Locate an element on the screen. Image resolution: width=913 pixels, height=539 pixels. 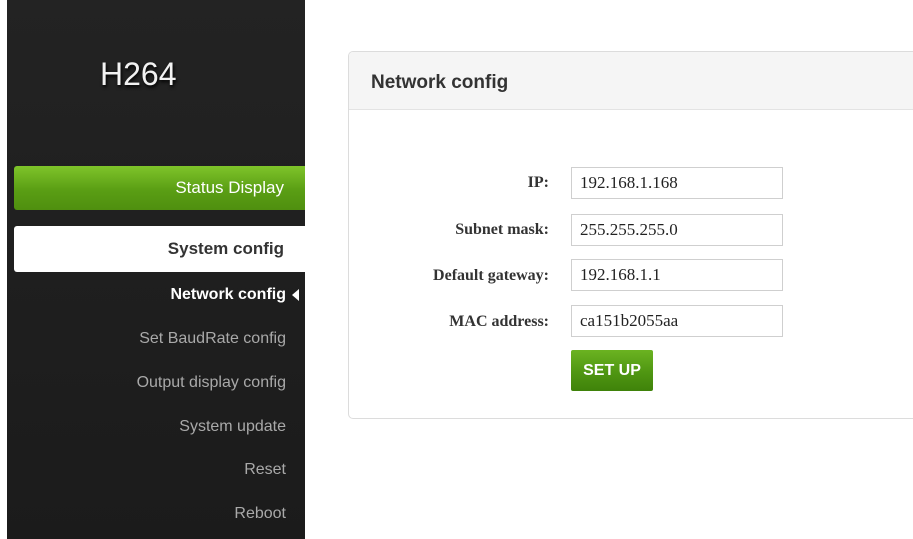
active-caret-icon is located at coordinates (295, 295).